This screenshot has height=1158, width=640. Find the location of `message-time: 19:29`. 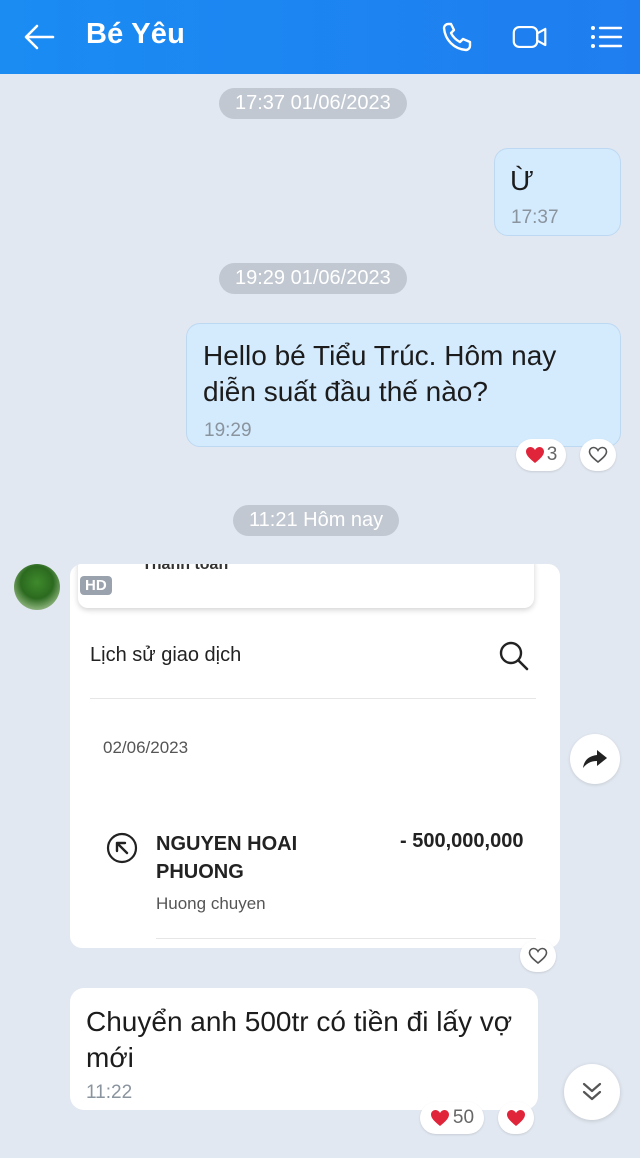

message-time: 19:29 is located at coordinates (228, 430).